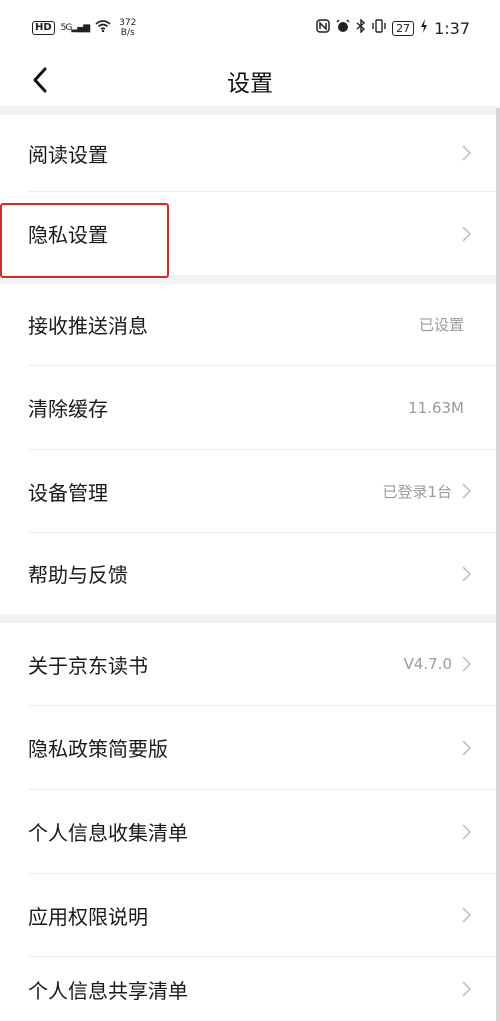 The width and height of the screenshot is (500, 1021). I want to click on settings-row-devices: 设备管理 已登录1台, so click(250, 491).